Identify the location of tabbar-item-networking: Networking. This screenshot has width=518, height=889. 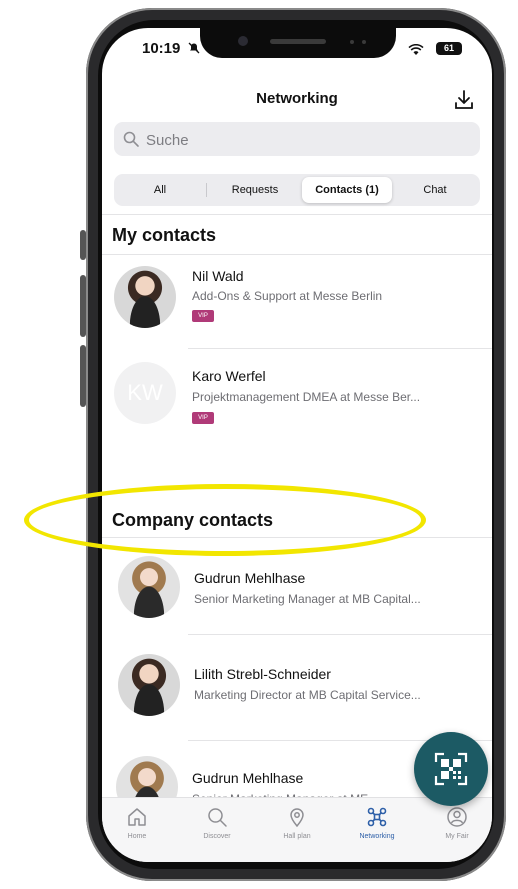
(377, 823).